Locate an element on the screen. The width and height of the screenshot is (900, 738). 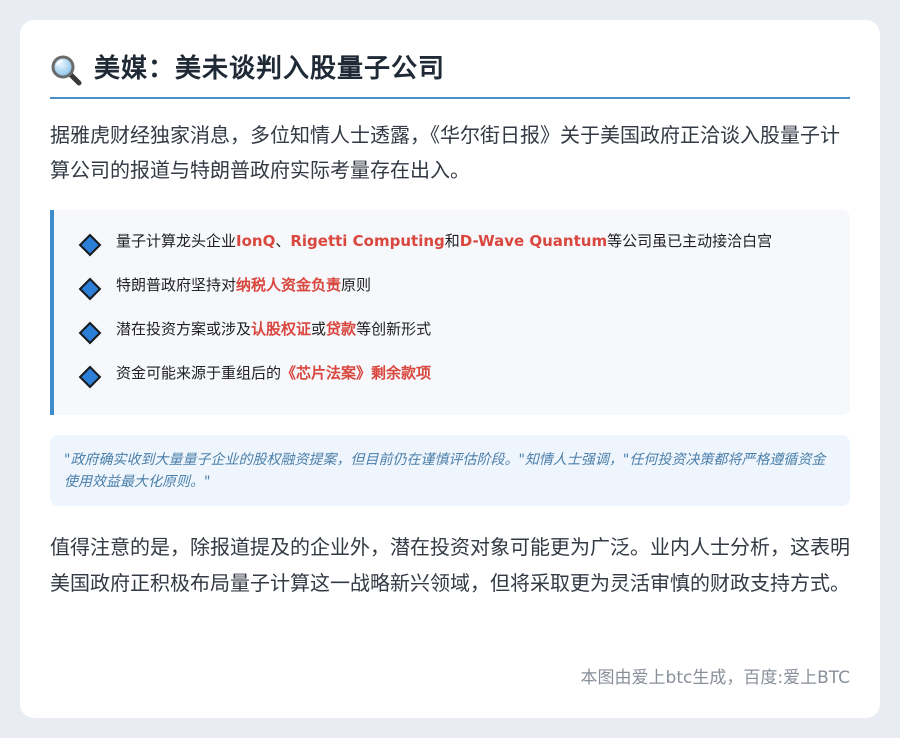
list-item-text: 特朗普政府坚持对纳税人资金负责原则 is located at coordinates (244, 284).